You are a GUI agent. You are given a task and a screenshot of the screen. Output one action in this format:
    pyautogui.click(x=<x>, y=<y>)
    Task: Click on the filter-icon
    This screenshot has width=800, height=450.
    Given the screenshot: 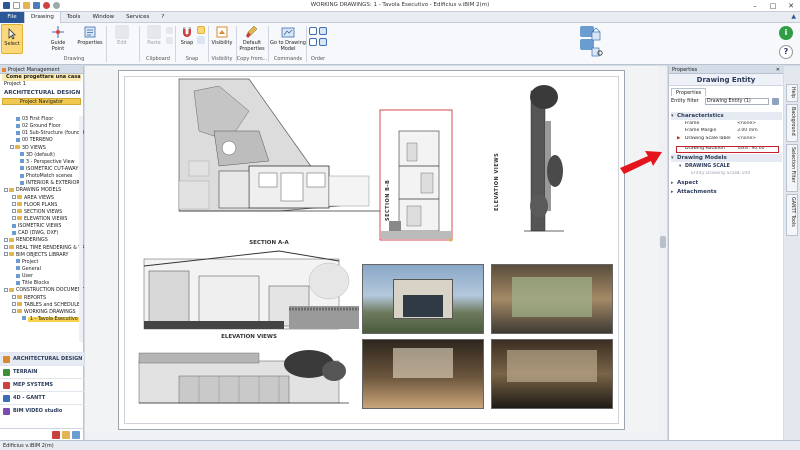 What is the action you would take?
    pyautogui.click(x=775, y=101)
    